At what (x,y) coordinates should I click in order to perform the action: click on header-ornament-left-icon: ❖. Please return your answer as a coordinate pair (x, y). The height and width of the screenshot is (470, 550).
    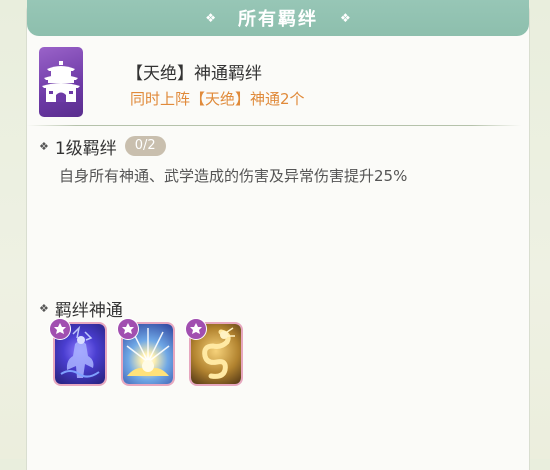
    Looking at the image, I should click on (210, 18).